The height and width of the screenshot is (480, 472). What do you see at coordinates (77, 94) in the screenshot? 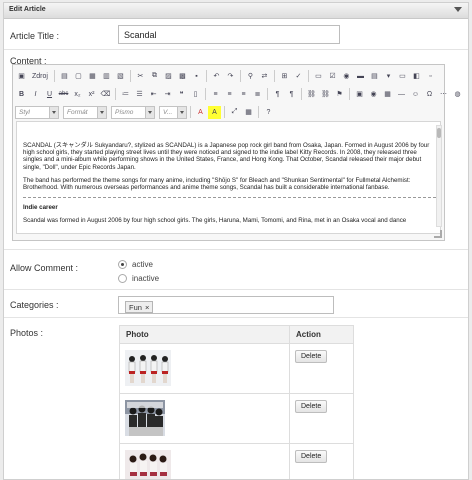
I see `subscript-button: x₂` at bounding box center [77, 94].